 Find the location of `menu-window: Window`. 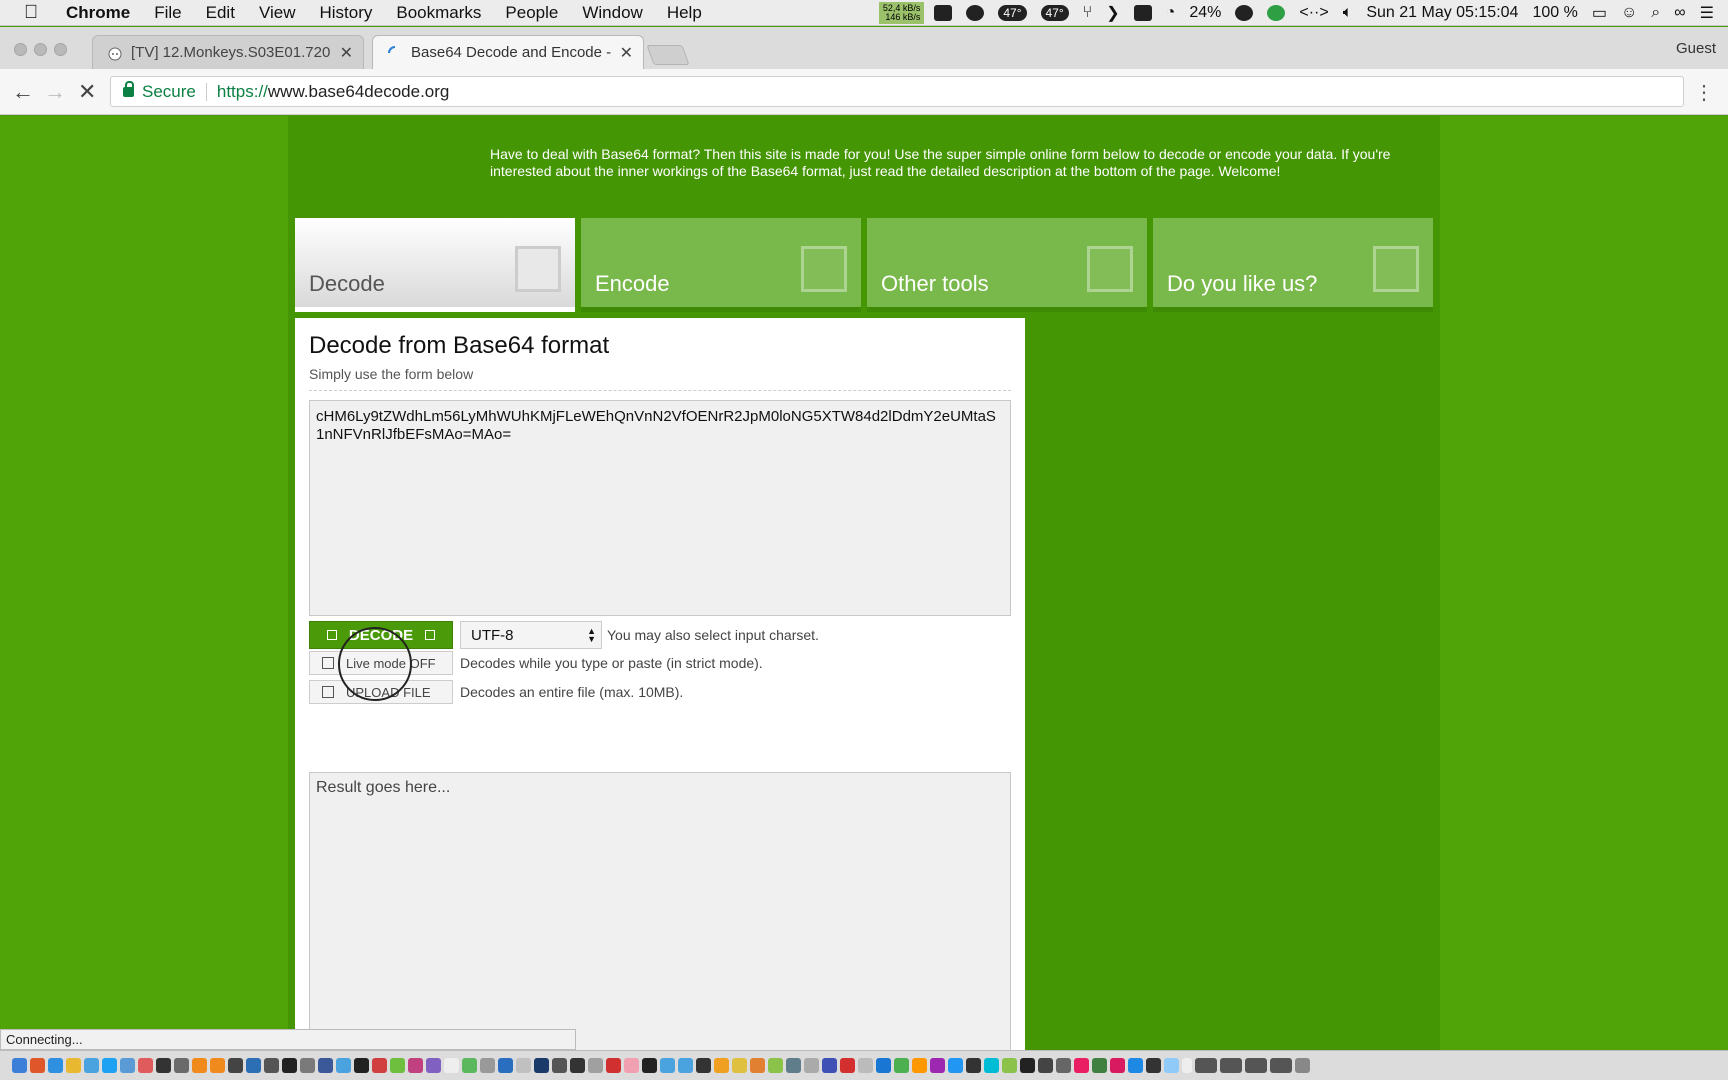

menu-window: Window is located at coordinates (612, 13).